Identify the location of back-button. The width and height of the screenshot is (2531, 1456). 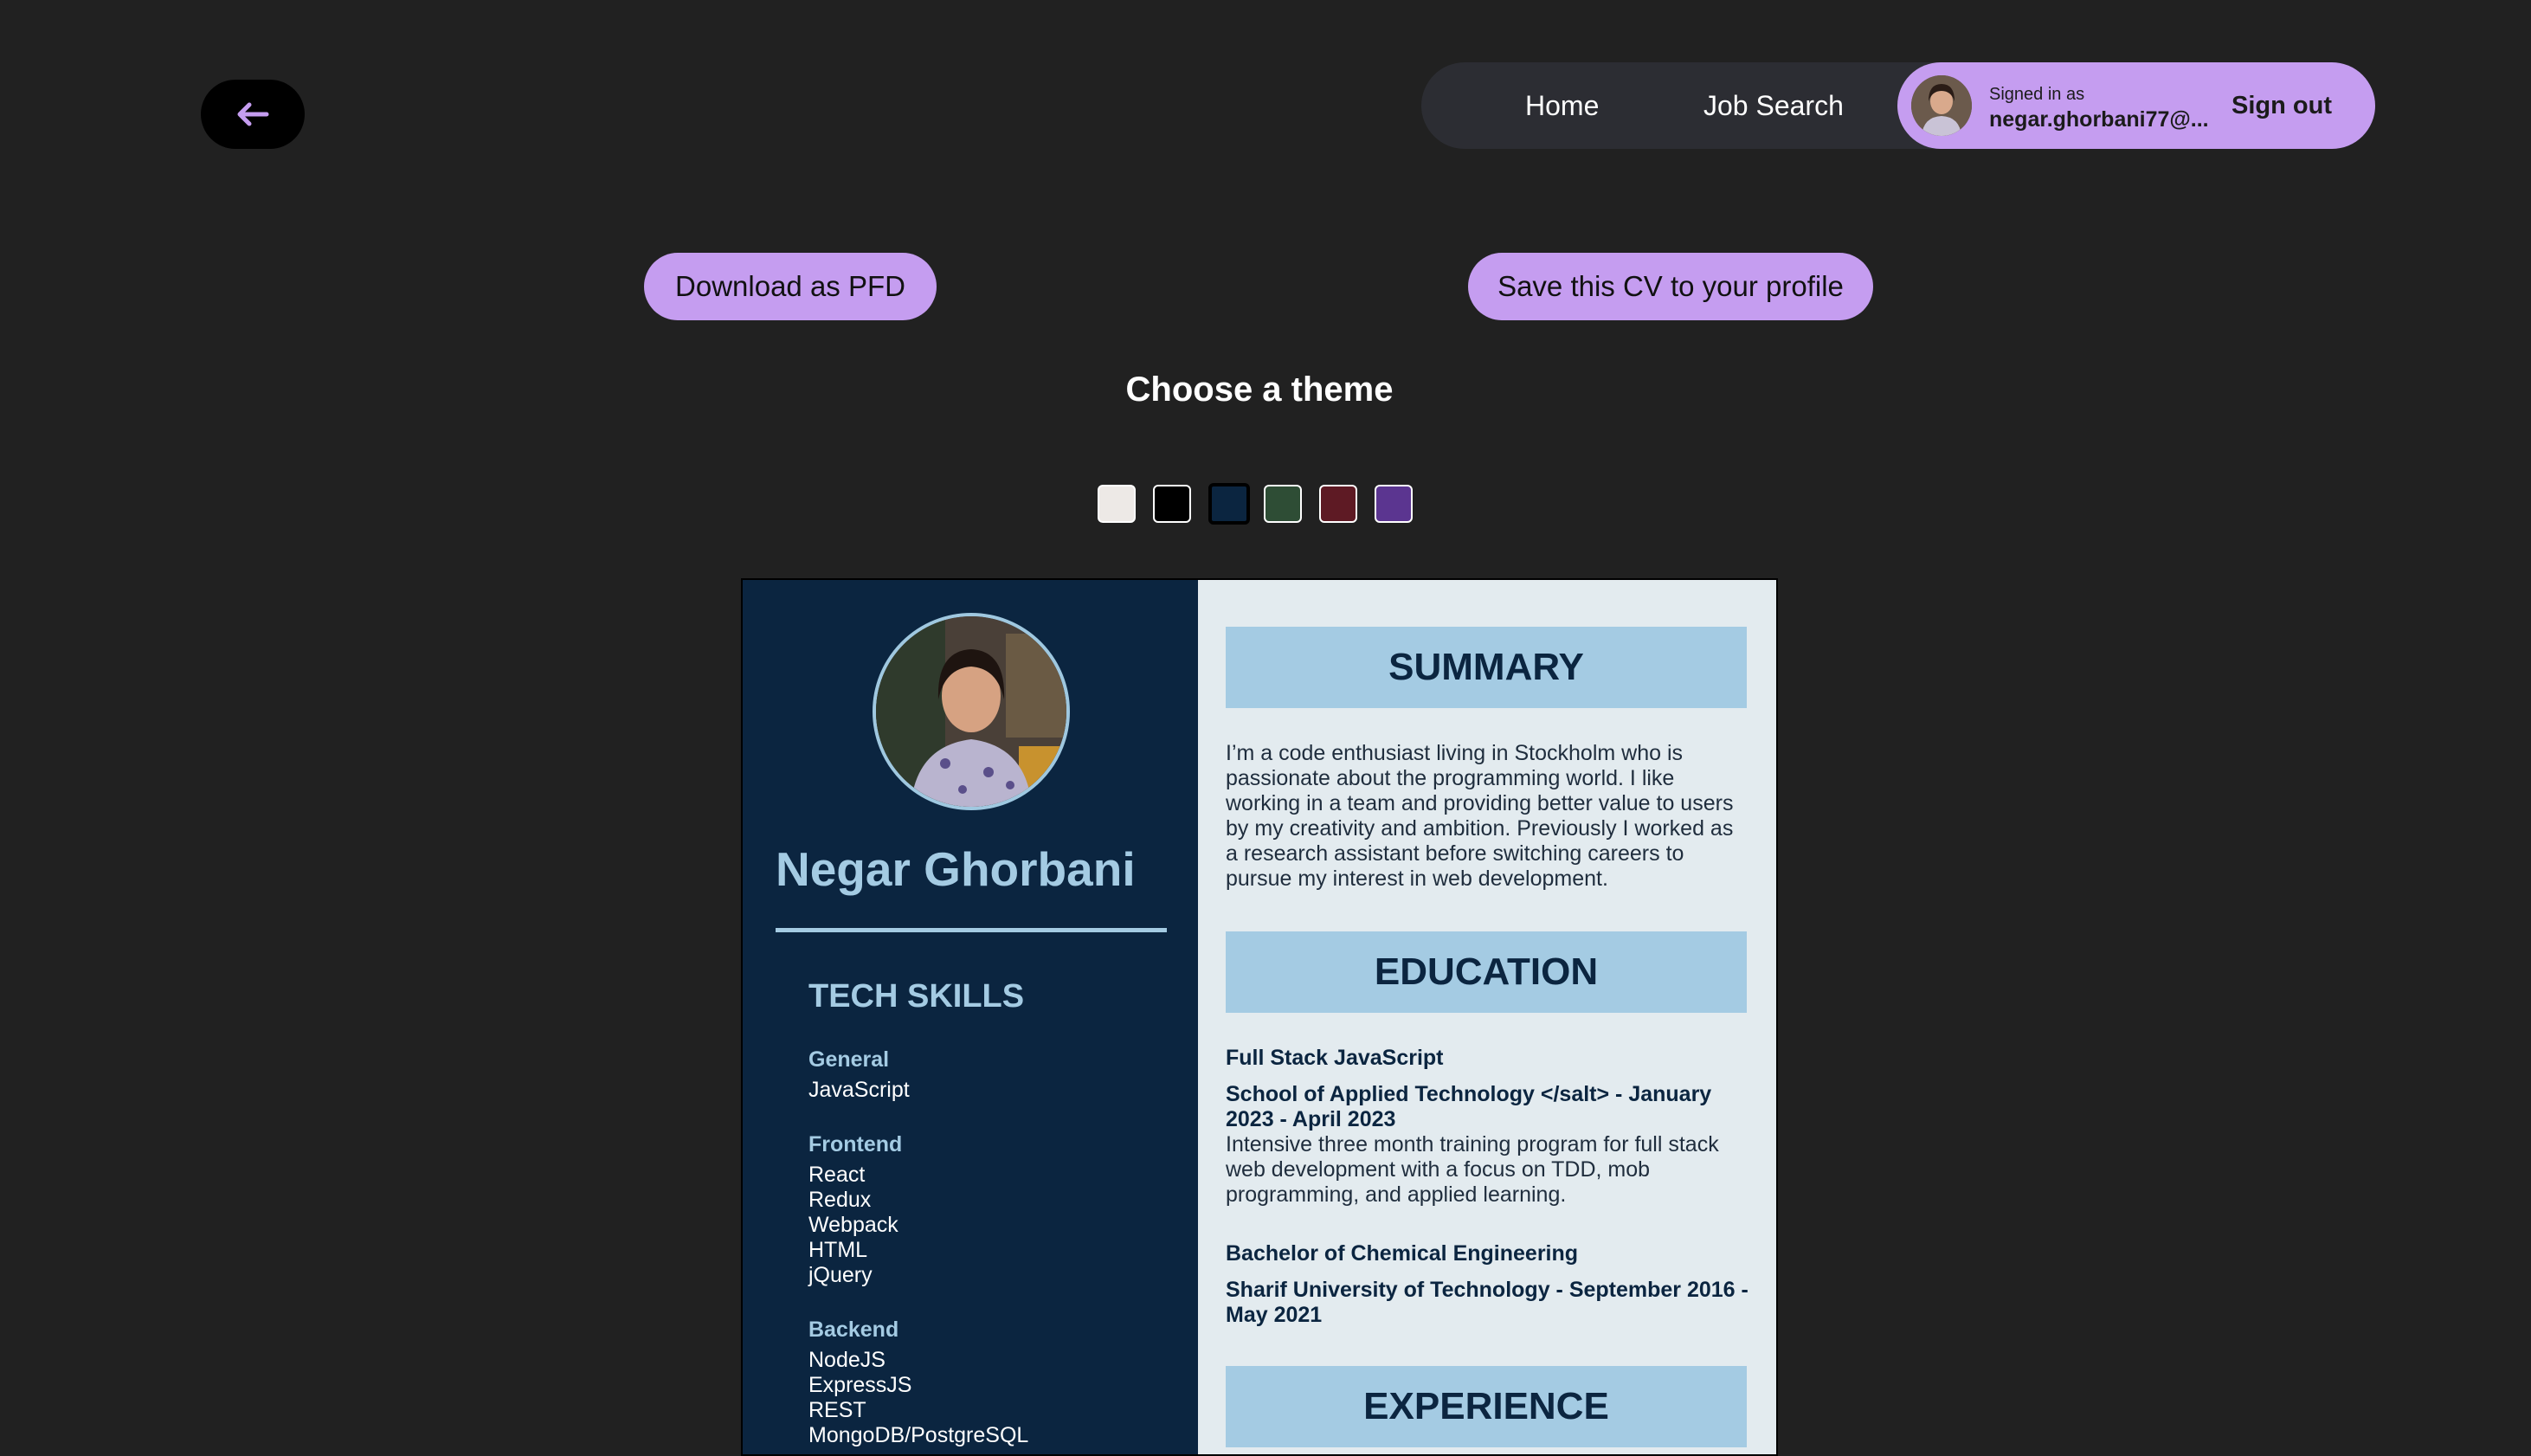
(253, 114).